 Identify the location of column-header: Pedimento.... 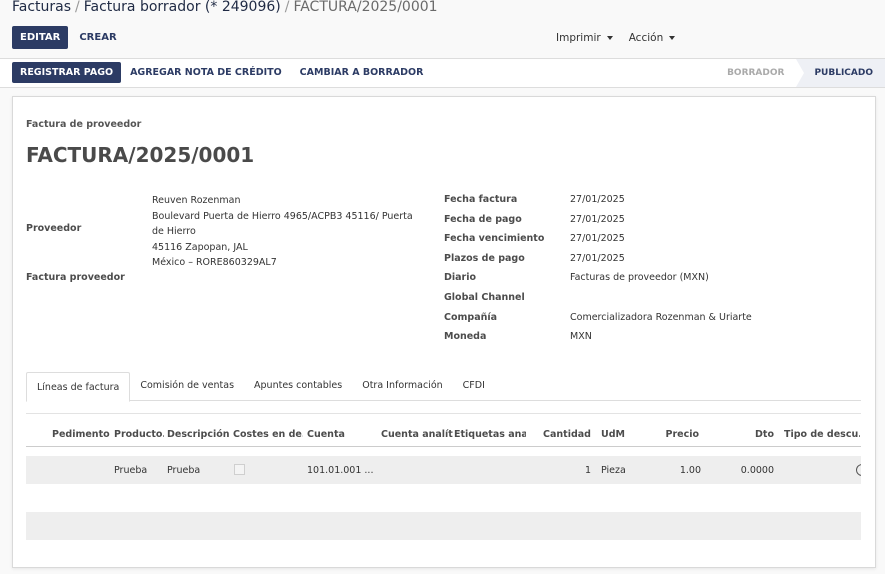
(81, 434).